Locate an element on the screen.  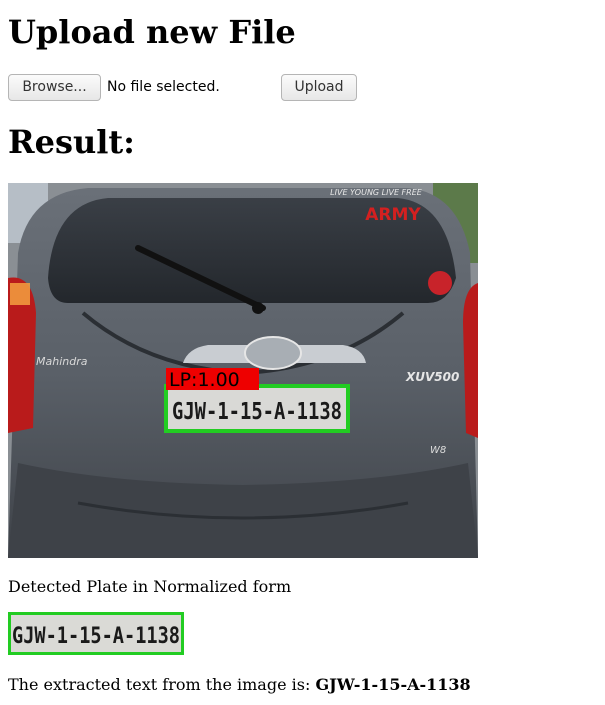
left-indicator is located at coordinates (20, 294).